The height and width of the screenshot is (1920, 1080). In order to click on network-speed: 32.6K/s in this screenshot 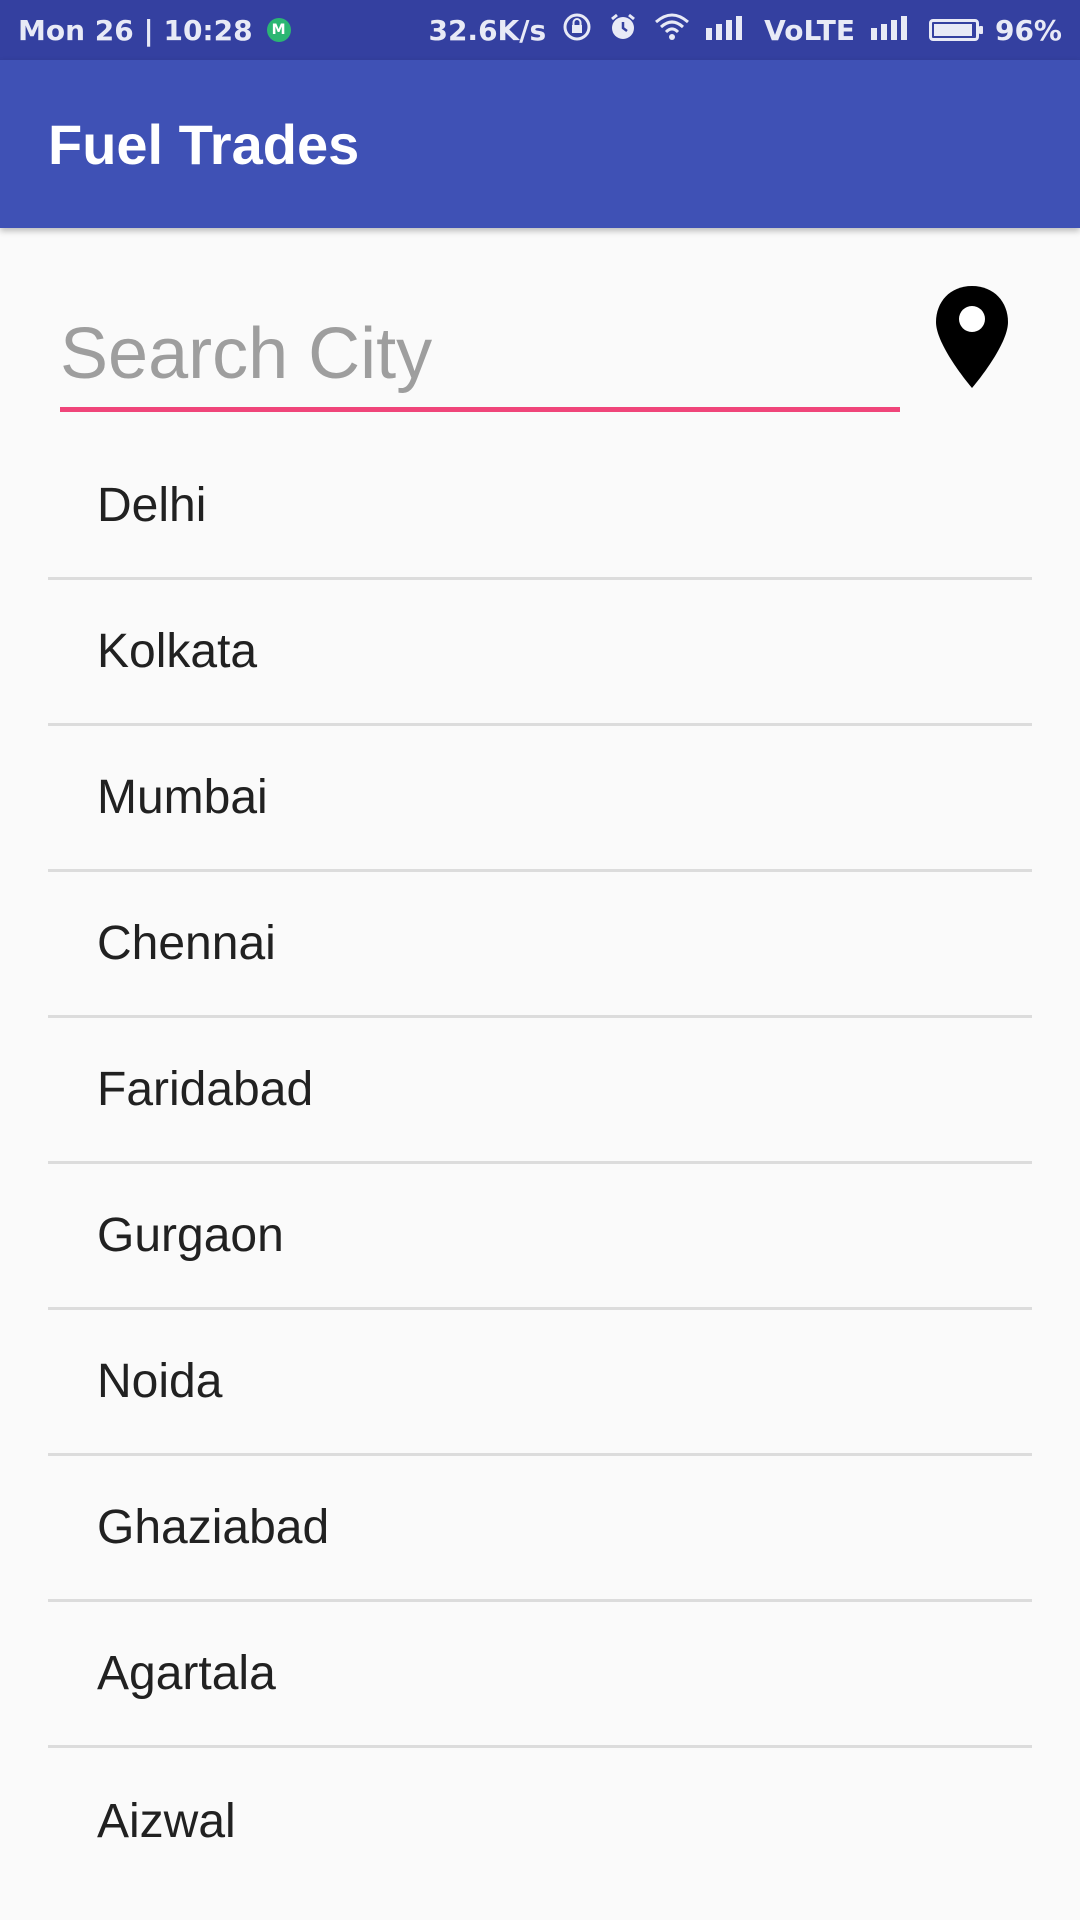, I will do `click(487, 30)`.